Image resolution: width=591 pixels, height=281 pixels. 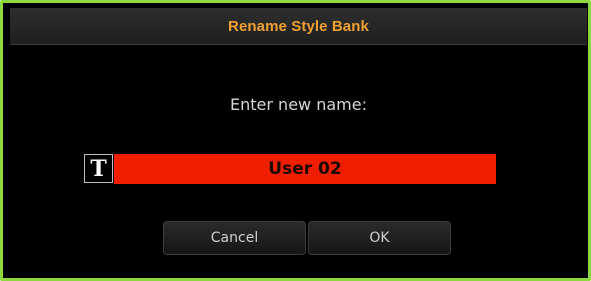 I want to click on name-input-field: User 02, so click(x=305, y=169).